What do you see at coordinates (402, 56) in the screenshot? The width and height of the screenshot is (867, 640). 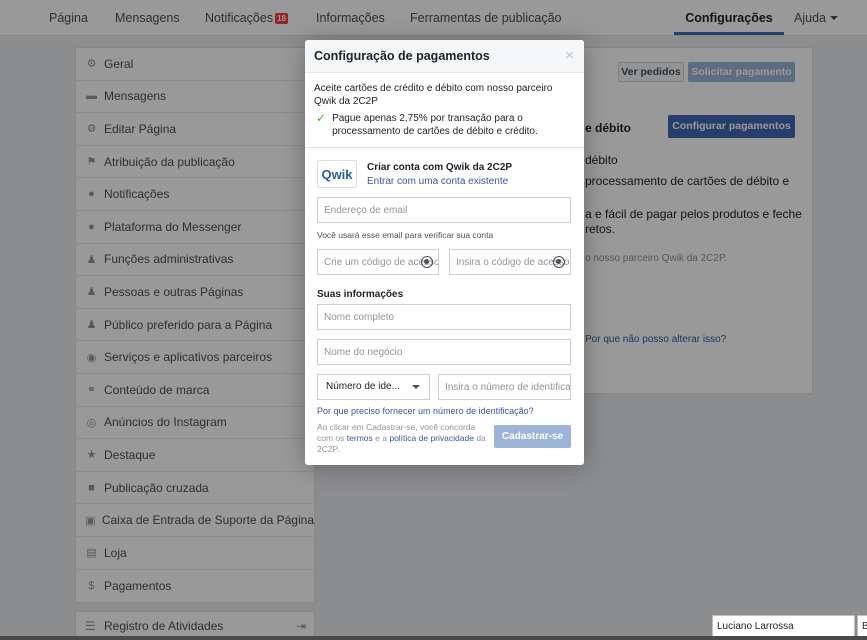 I see `dialog-title: Configuração de pagamentos` at bounding box center [402, 56].